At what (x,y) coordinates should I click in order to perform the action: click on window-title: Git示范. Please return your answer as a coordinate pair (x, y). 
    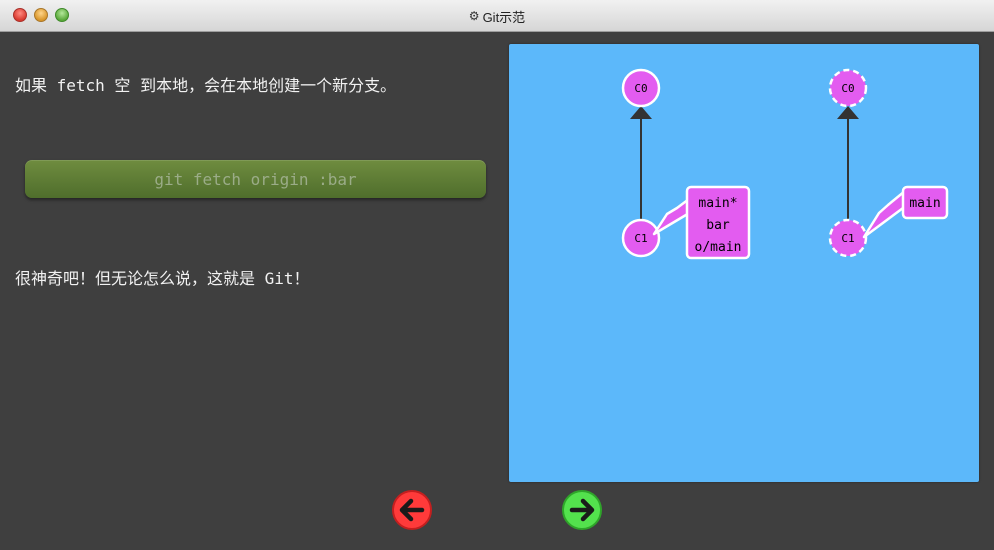
    Looking at the image, I should click on (504, 17).